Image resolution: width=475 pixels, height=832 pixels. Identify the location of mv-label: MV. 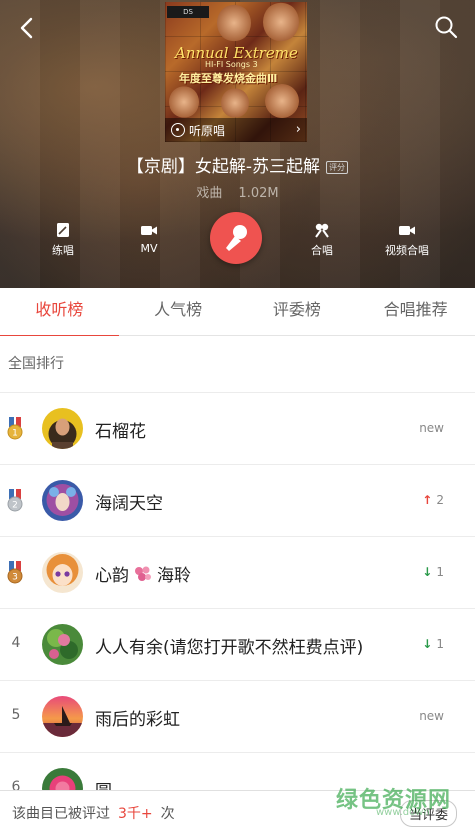
(149, 248).